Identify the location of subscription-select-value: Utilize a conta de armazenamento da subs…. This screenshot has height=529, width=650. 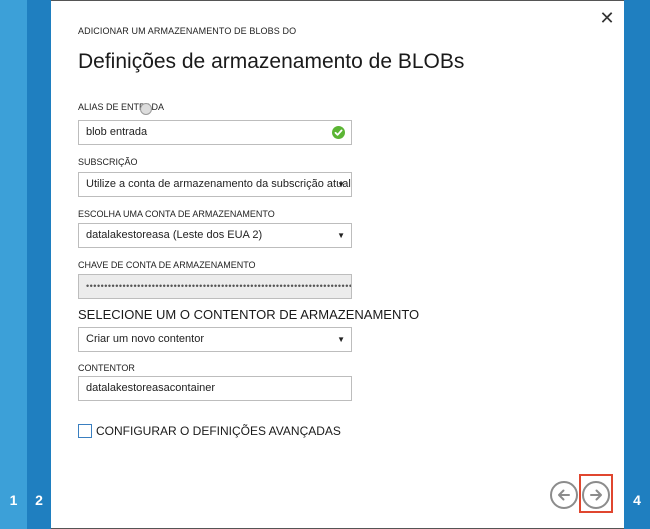
(218, 184).